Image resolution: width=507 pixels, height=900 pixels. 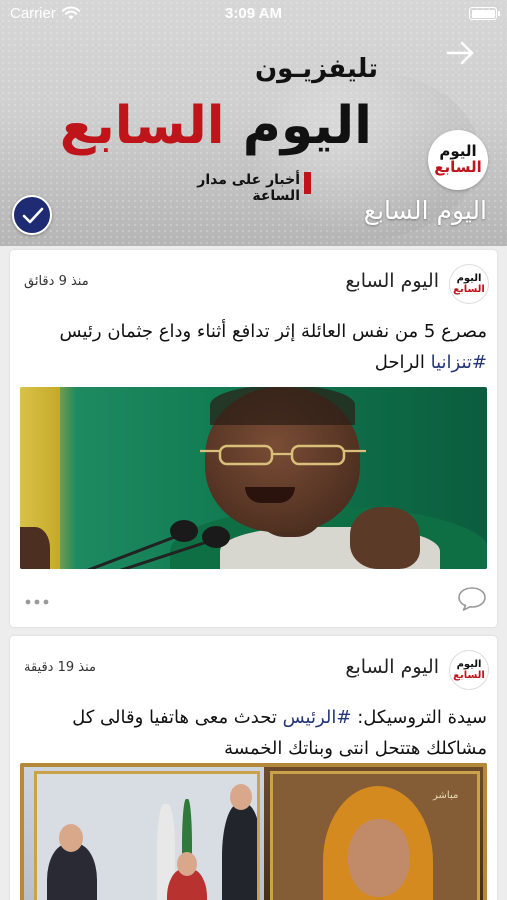 What do you see at coordinates (316, 69) in the screenshot?
I see `cover-tv-label: تليفزيـون` at bounding box center [316, 69].